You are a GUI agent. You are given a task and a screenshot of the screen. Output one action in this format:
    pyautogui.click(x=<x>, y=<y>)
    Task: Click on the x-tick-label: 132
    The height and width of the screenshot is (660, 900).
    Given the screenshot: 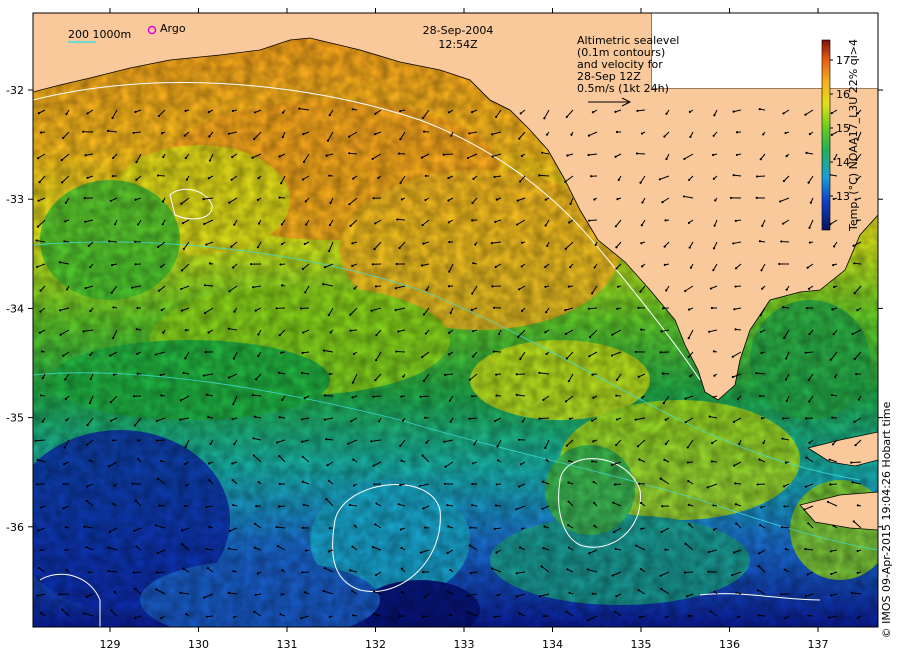 What is the action you would take?
    pyautogui.click(x=375, y=644)
    